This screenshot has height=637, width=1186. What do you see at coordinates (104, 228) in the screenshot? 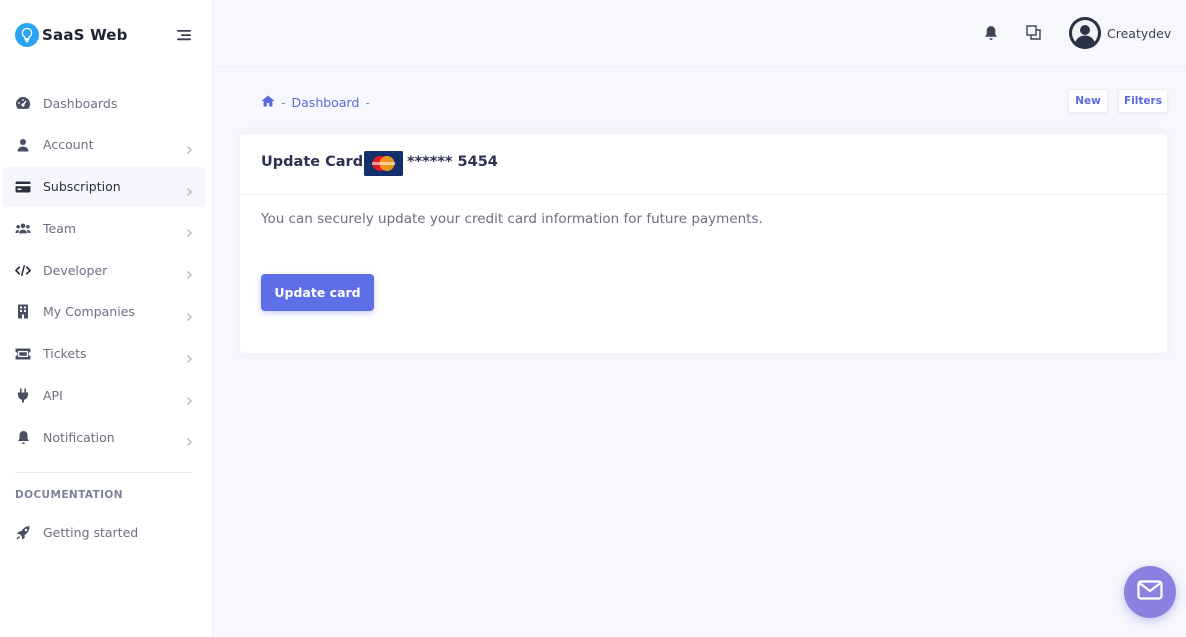
I see `sidebar-item-team: Team` at bounding box center [104, 228].